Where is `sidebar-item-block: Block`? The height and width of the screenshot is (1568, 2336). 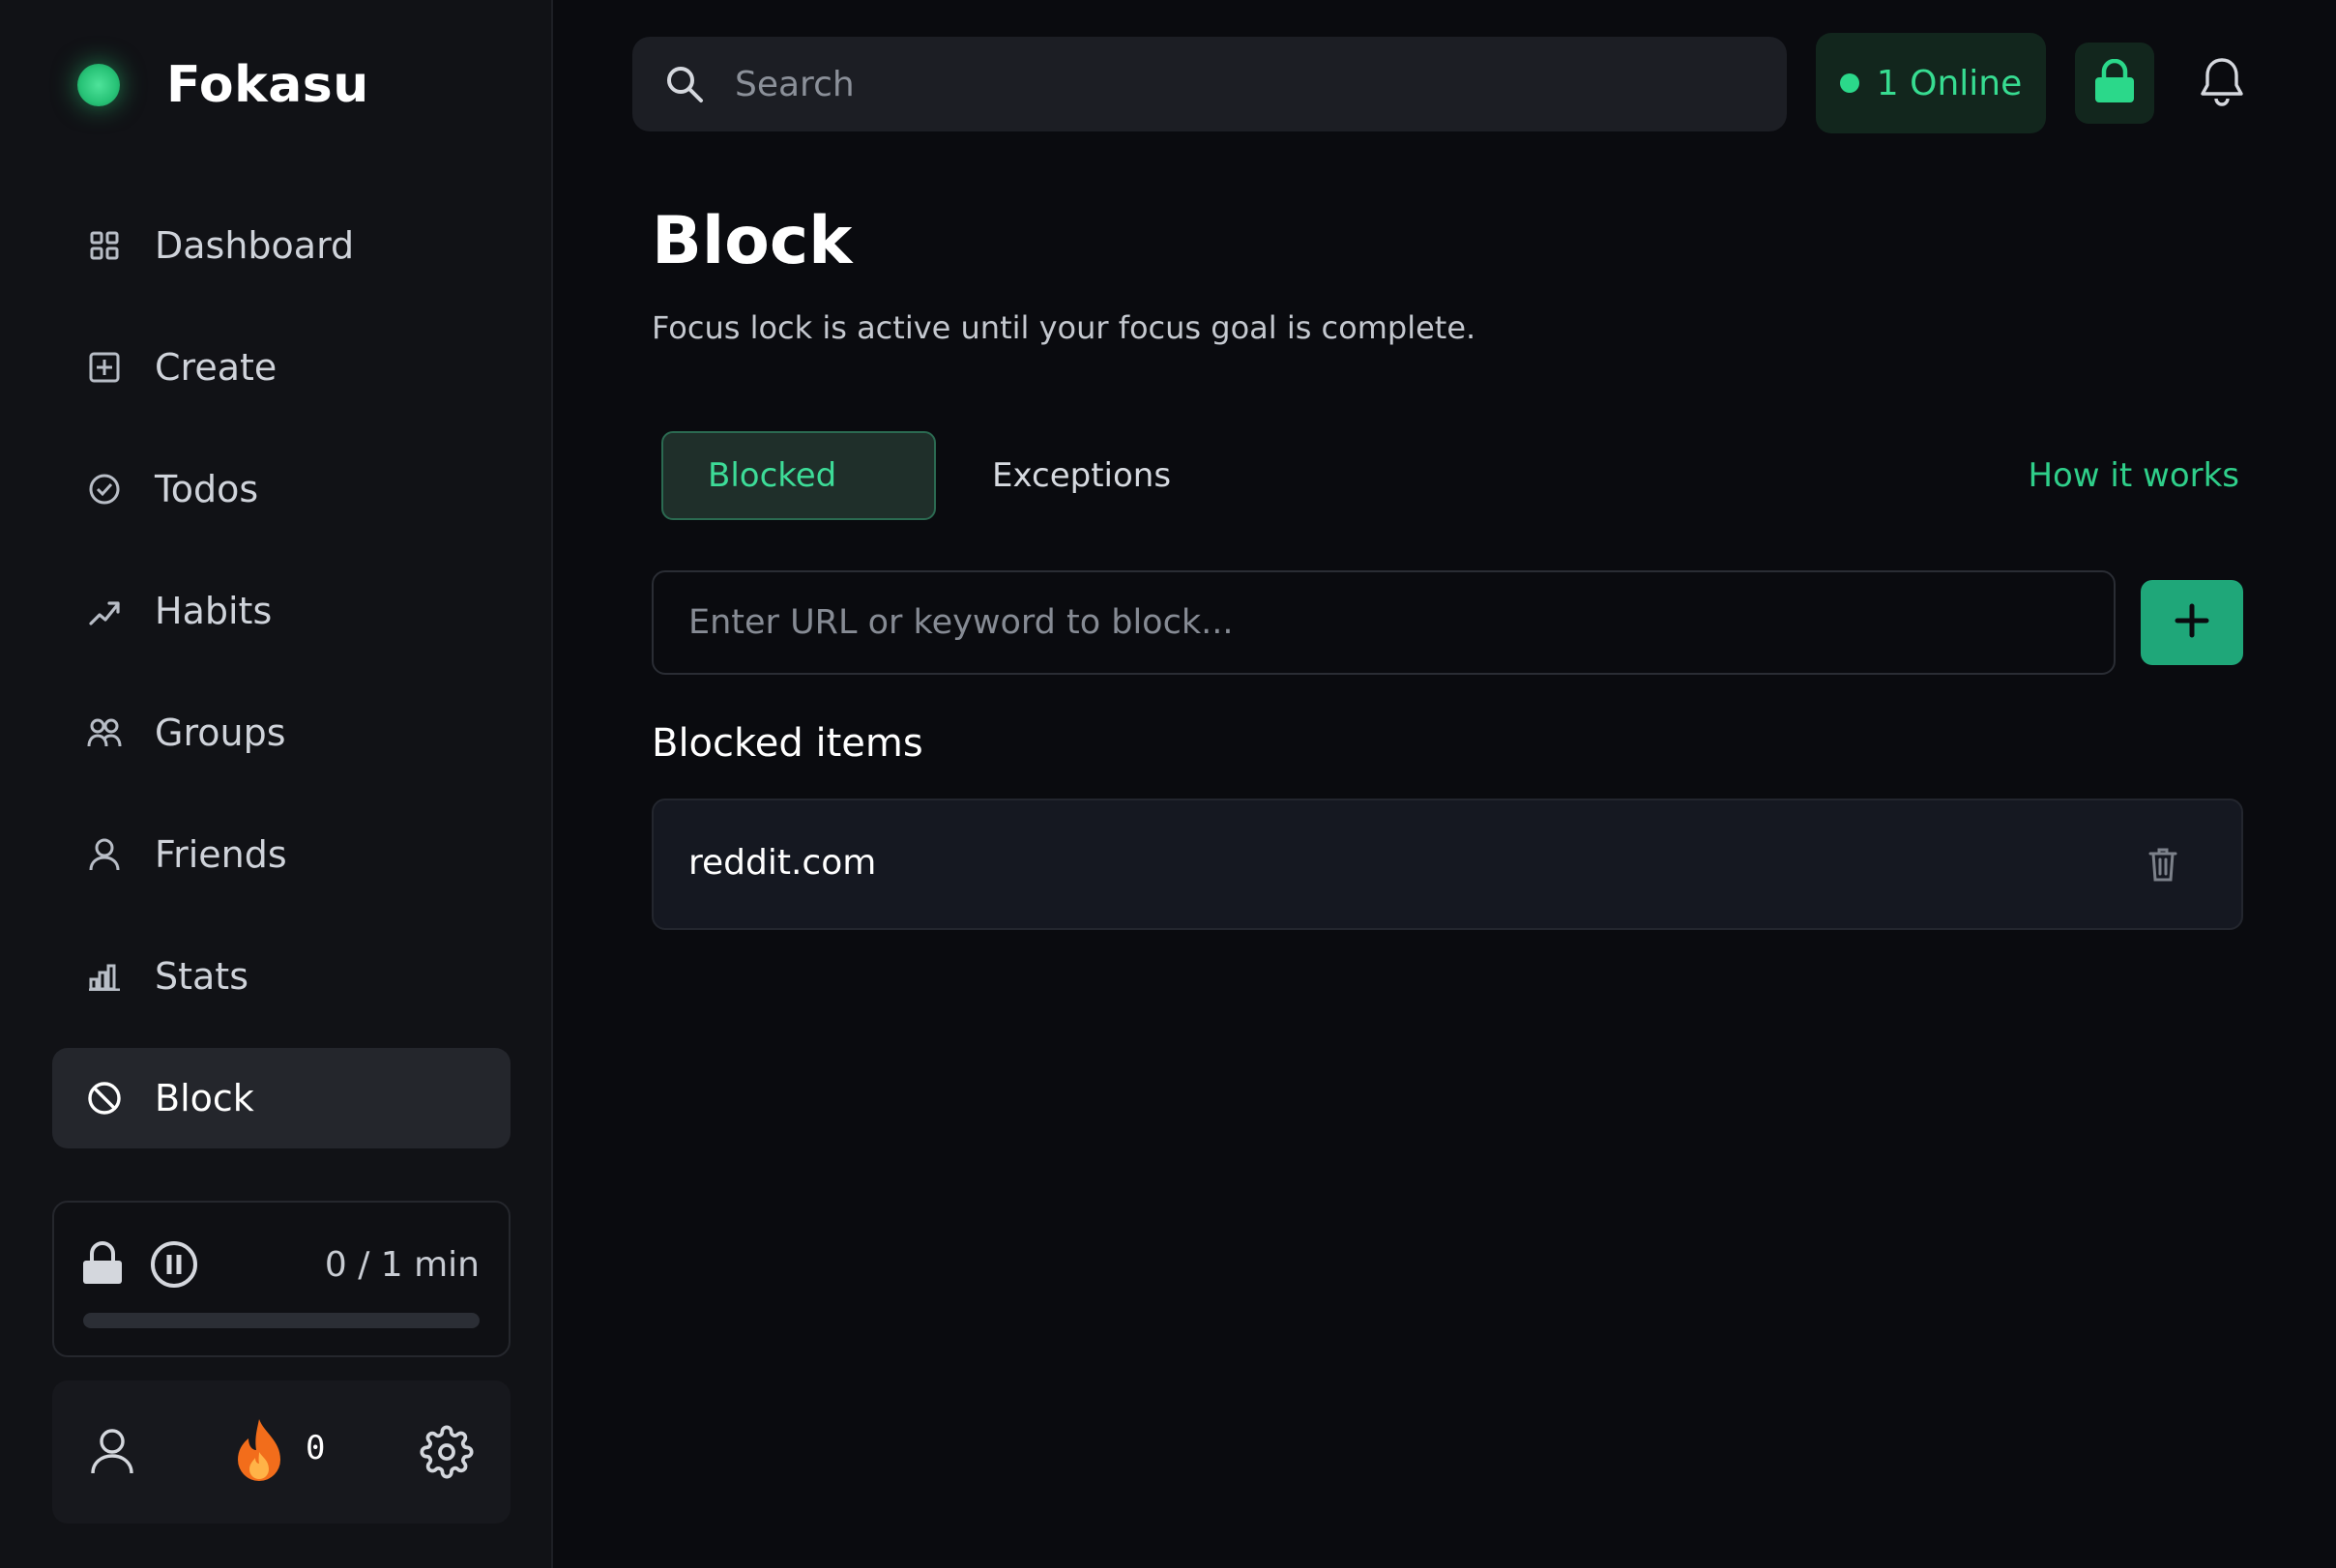 sidebar-item-block: Block is located at coordinates (281, 1098).